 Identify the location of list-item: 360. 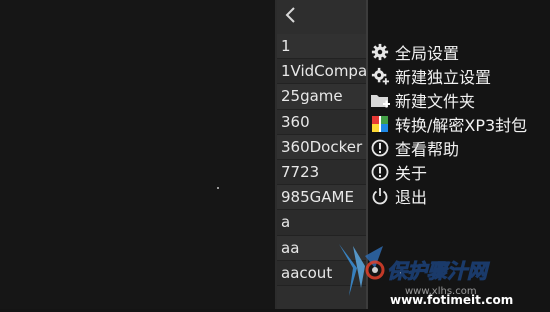
(321, 122).